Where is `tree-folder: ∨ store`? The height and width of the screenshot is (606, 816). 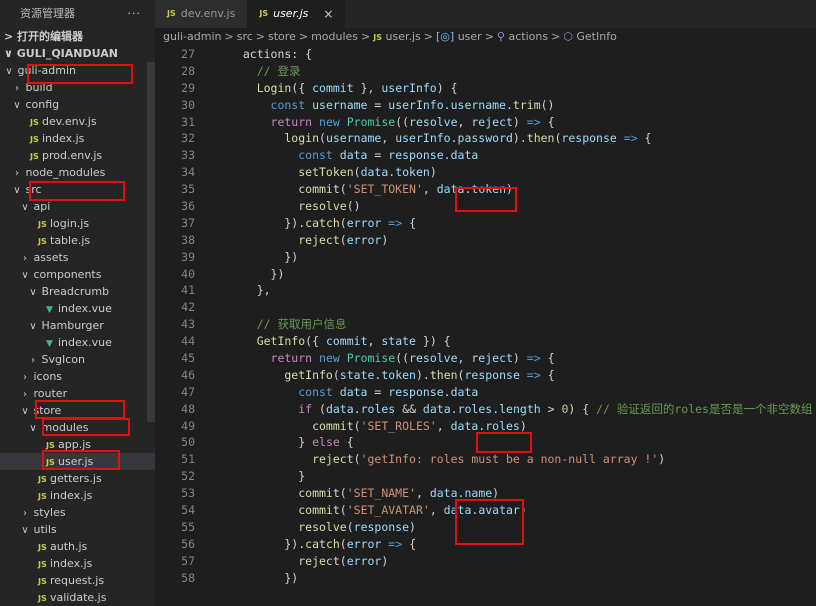
tree-folder: ∨ store is located at coordinates (77, 410).